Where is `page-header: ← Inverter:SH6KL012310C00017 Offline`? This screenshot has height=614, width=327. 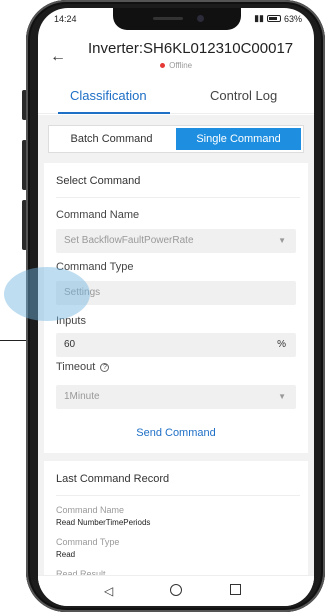 page-header: ← Inverter:SH6KL012310C00017 Offline is located at coordinates (176, 53).